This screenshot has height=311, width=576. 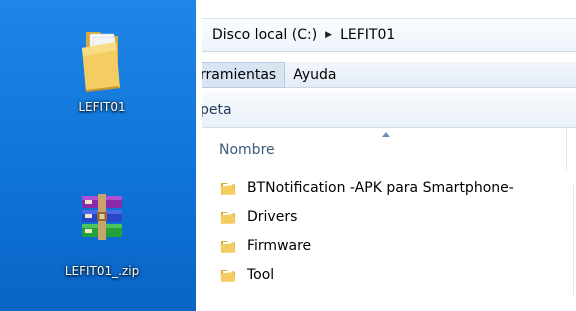 What do you see at coordinates (102, 217) in the screenshot?
I see `winrar-archive-icon` at bounding box center [102, 217].